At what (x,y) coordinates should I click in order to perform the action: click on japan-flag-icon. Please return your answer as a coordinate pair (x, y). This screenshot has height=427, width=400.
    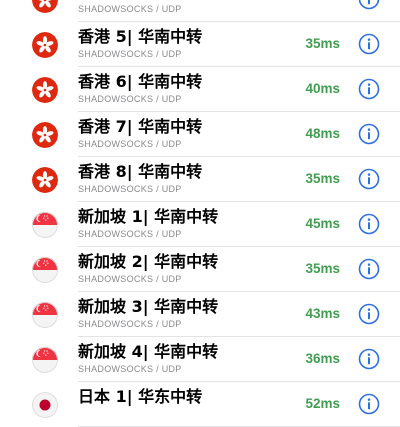
    Looking at the image, I should click on (45, 405).